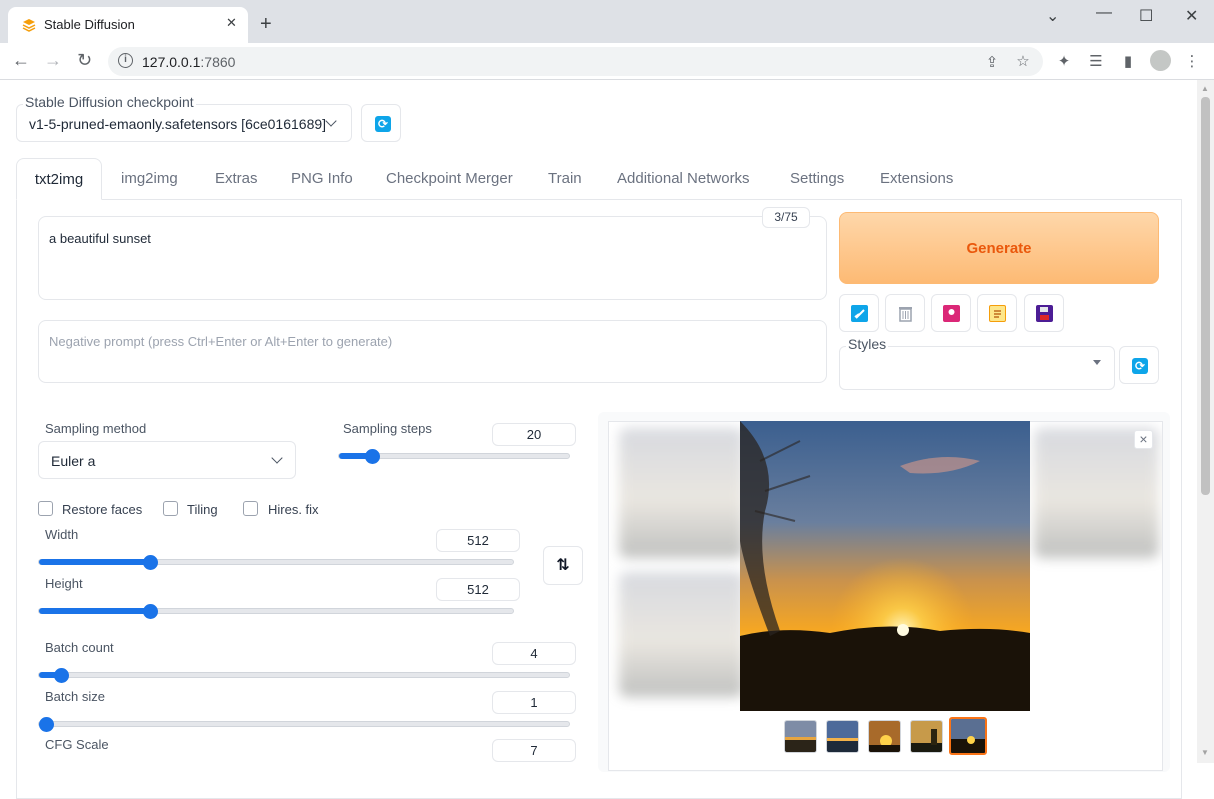 The image size is (1214, 799). I want to click on clear-prompt-button, so click(905, 313).